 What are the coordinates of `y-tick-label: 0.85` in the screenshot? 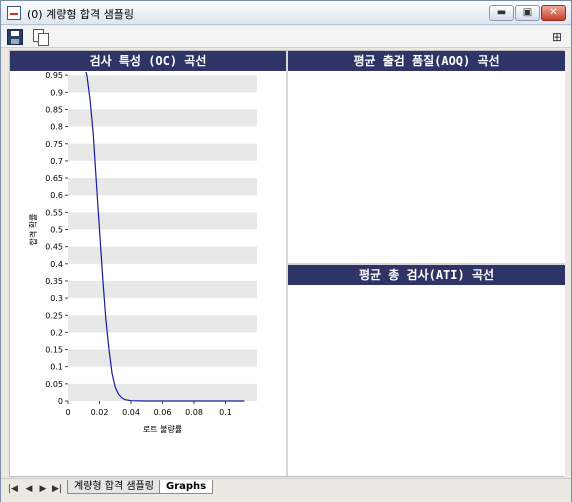 It's located at (54, 109).